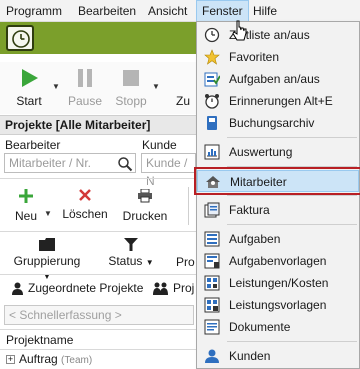 This screenshot has height=369, width=360. What do you see at coordinates (34, 11) in the screenshot?
I see `menu-programm: Programm` at bounding box center [34, 11].